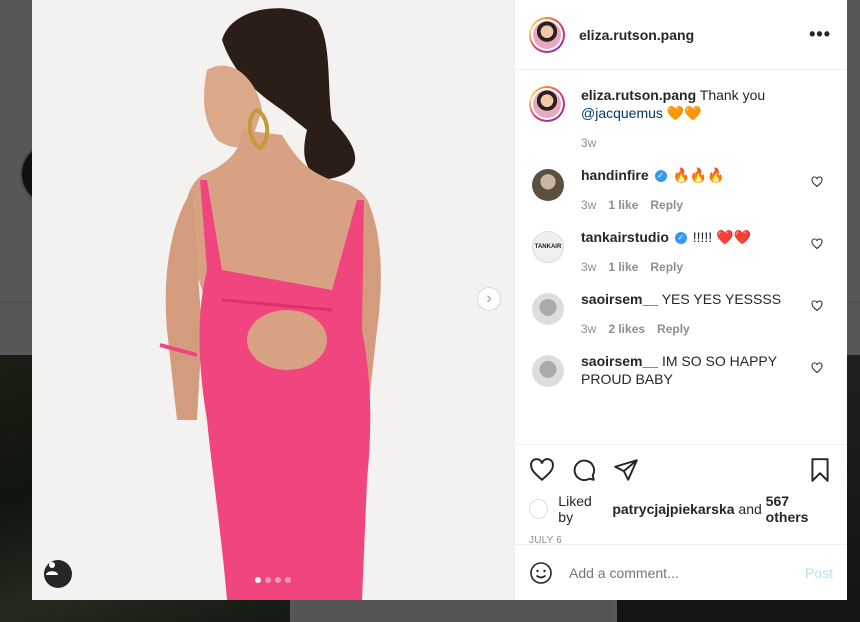 This screenshot has width=860, height=622. I want to click on liked-by-username: patrycjajpiekarska, so click(673, 509).